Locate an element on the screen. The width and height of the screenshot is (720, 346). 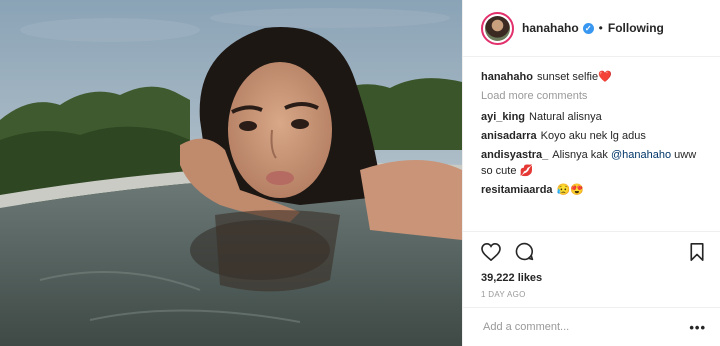
comment-text: Natural alisnya is located at coordinates (565, 117).